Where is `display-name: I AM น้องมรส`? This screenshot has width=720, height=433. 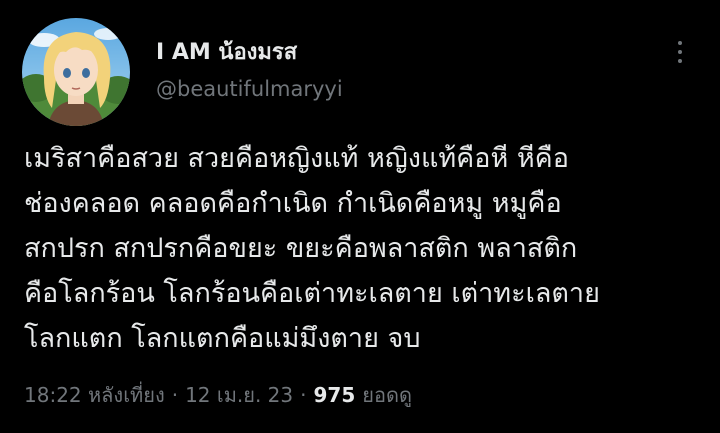
display-name: I AM น้องมรส is located at coordinates (226, 53).